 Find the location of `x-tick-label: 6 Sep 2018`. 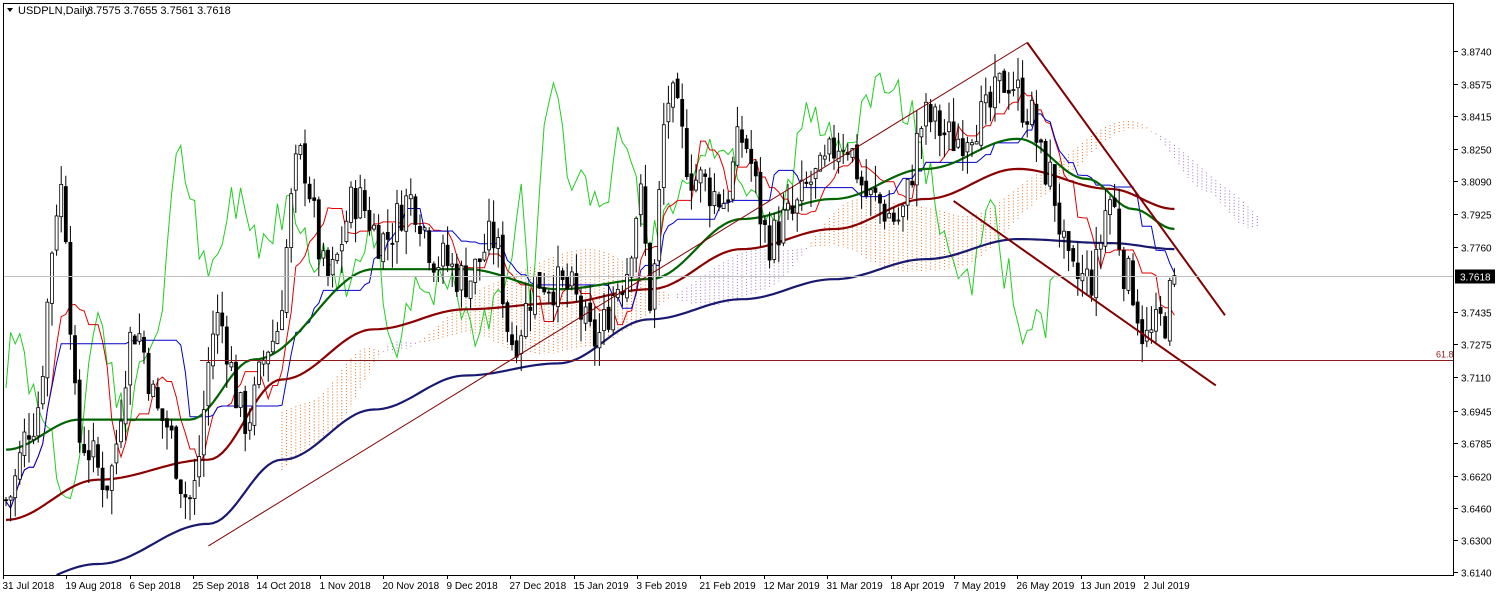

x-tick-label: 6 Sep 2018 is located at coordinates (156, 586).